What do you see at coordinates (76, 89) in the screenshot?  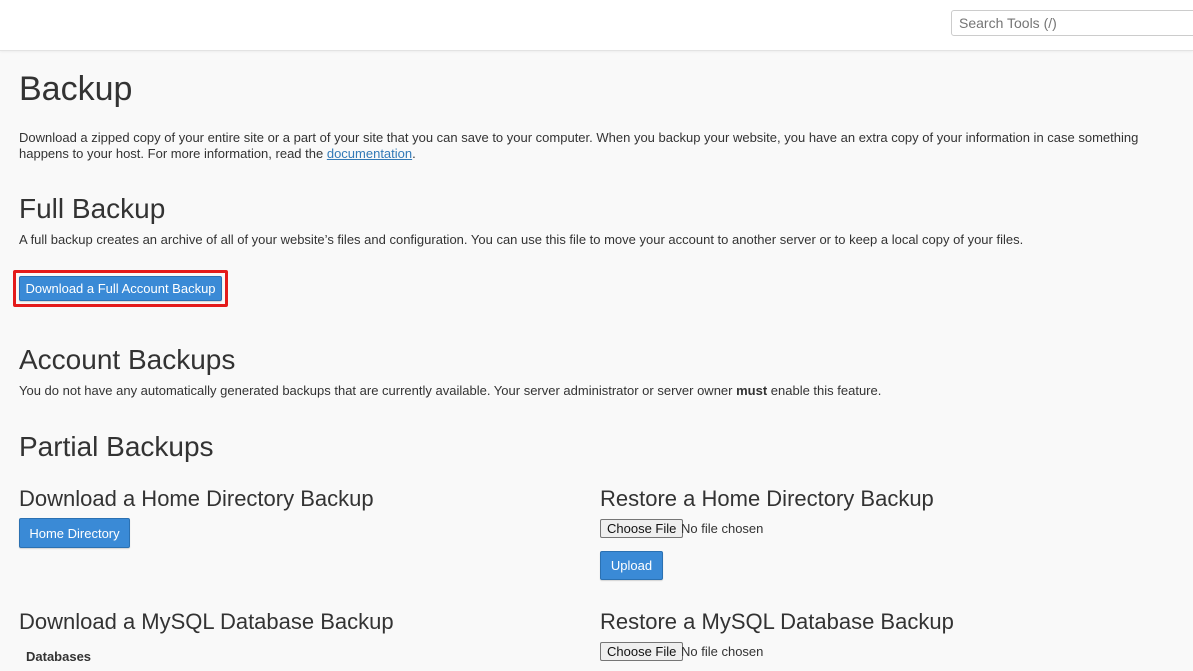 I see `page-title: Backup` at bounding box center [76, 89].